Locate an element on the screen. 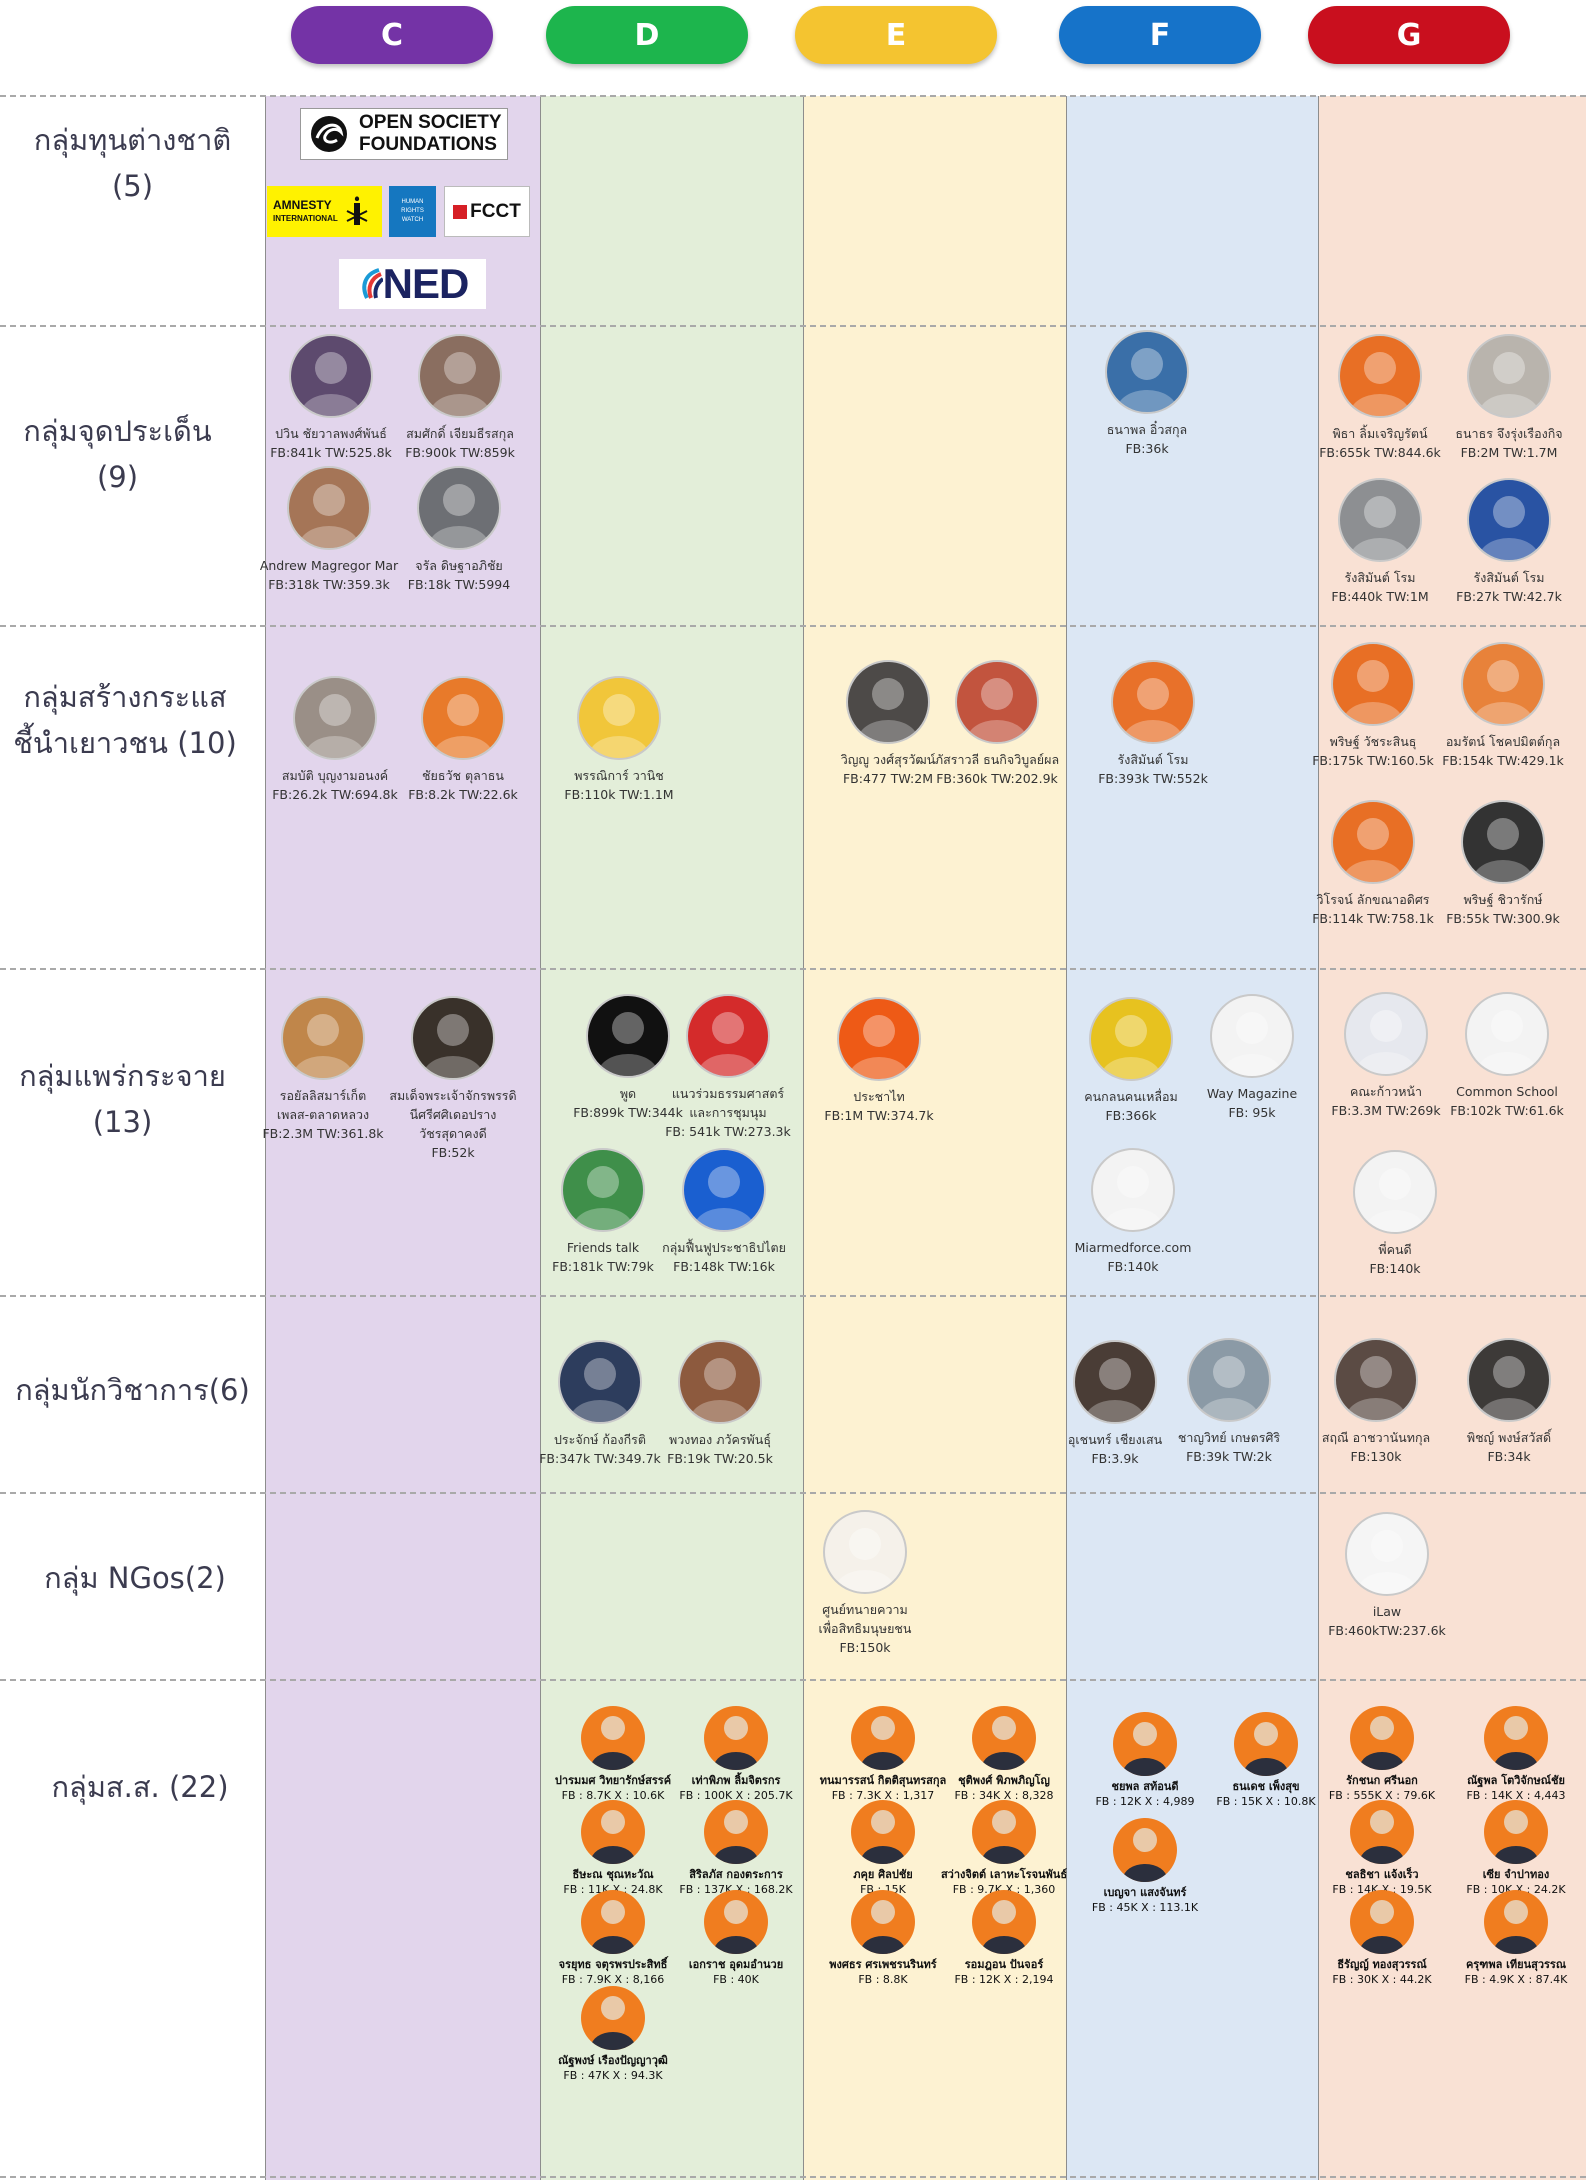 This screenshot has width=1586, height=2180. person-stats: FB: 541k TW:273.3k is located at coordinates (728, 1131).